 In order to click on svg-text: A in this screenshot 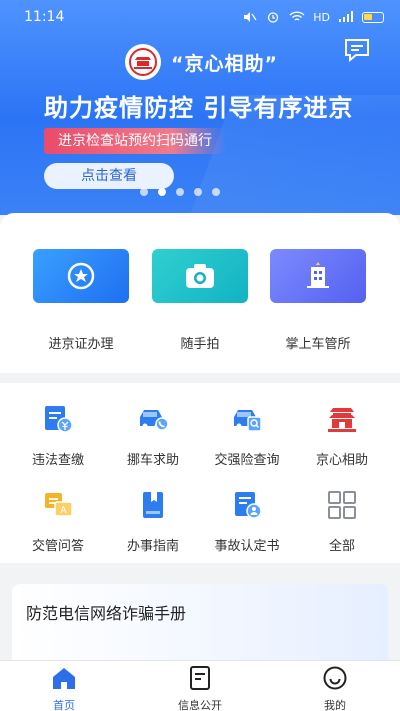, I will do `click(63, 511)`.